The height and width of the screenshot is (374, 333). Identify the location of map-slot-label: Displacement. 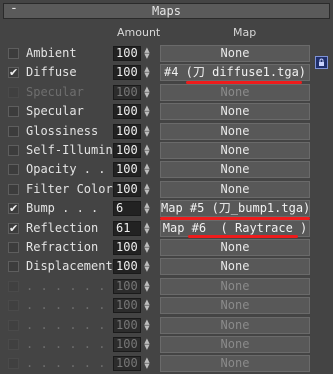
(69, 266).